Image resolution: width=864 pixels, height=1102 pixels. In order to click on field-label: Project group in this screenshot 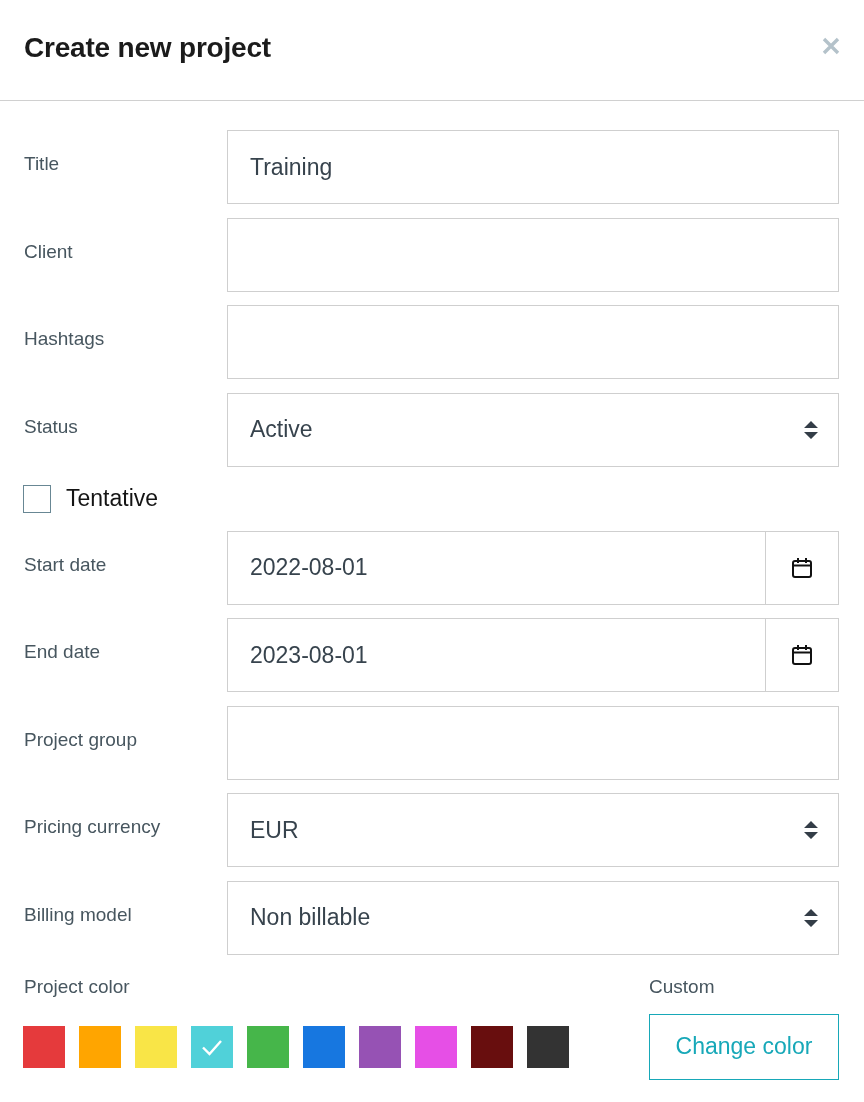, I will do `click(81, 740)`.